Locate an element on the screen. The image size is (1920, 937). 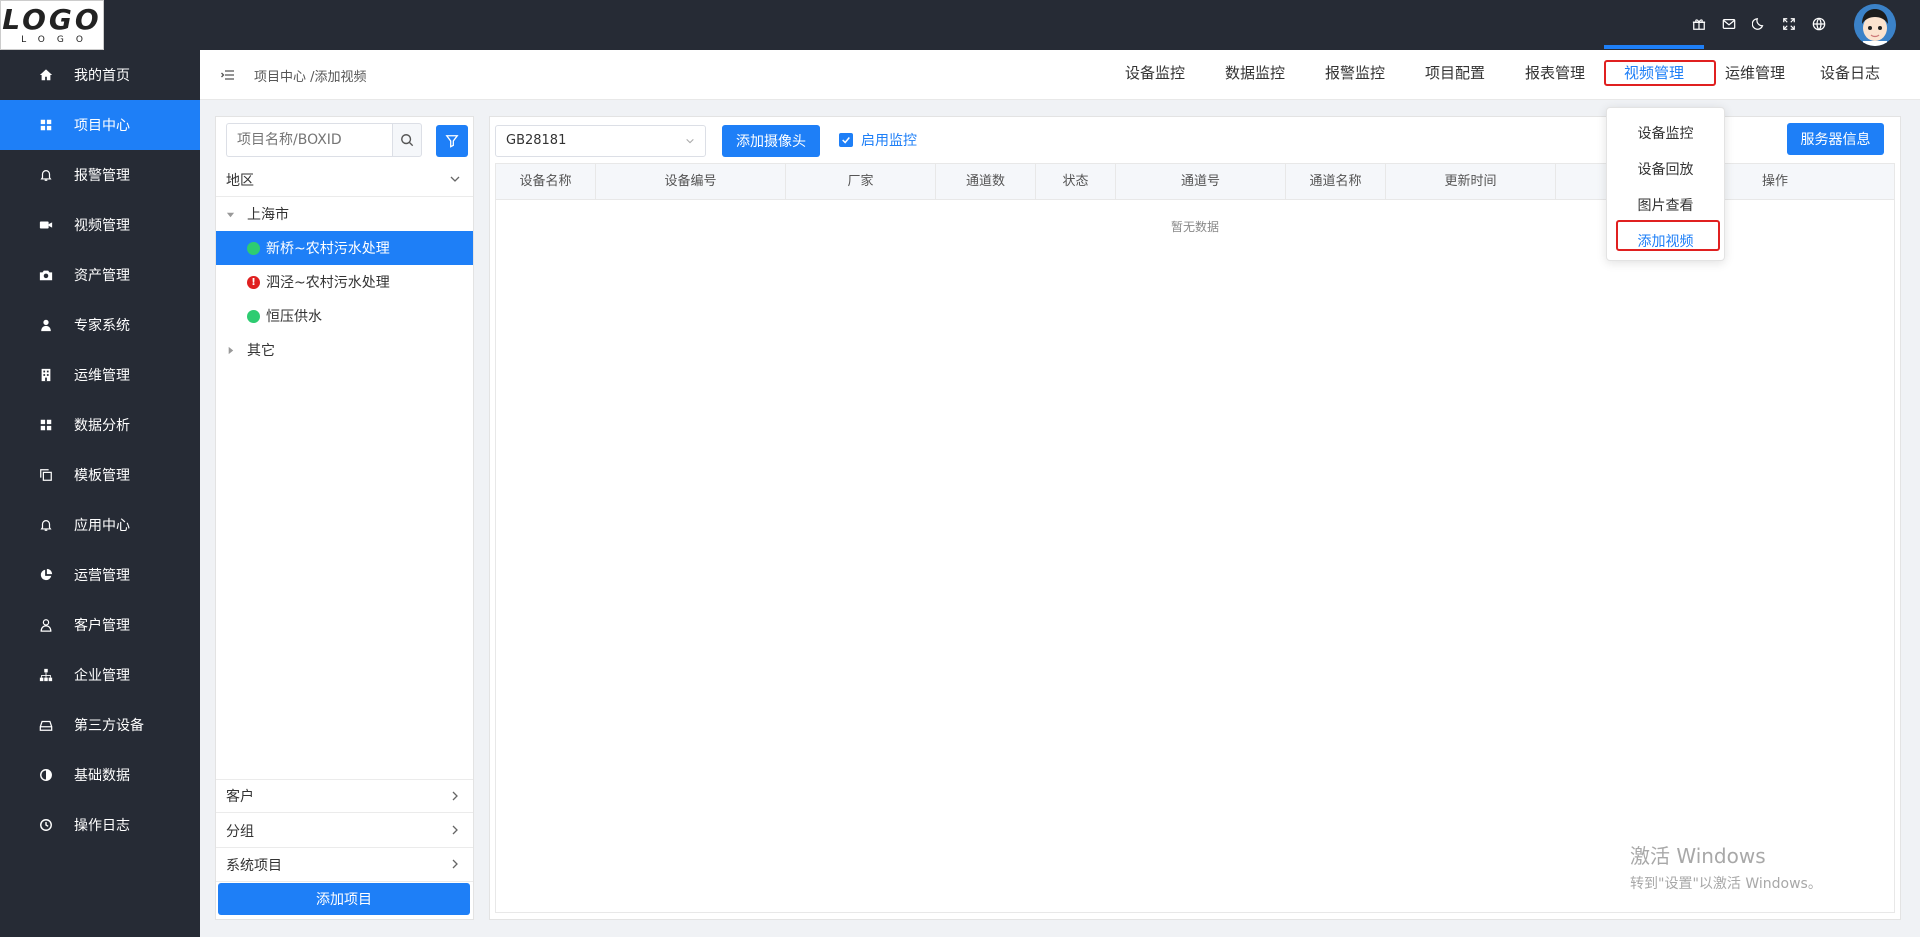
nav-tab: 数据监控 is located at coordinates (1255, 75).